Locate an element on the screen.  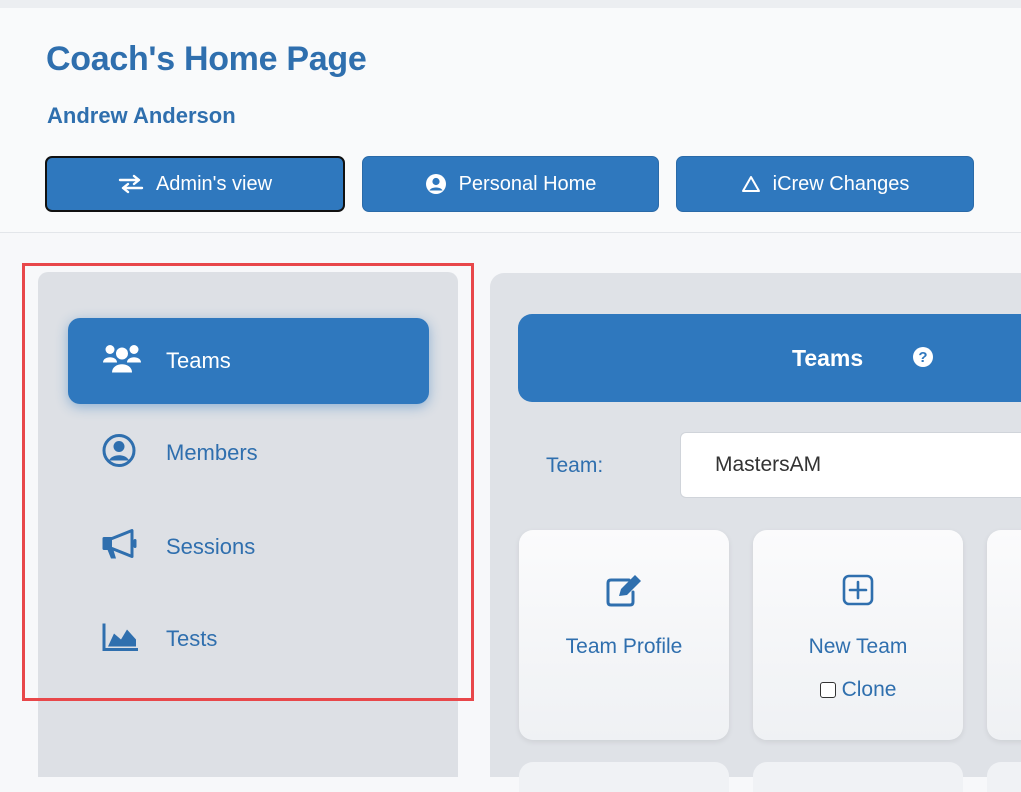
team-profile-card: Team Profile is located at coordinates (624, 635).